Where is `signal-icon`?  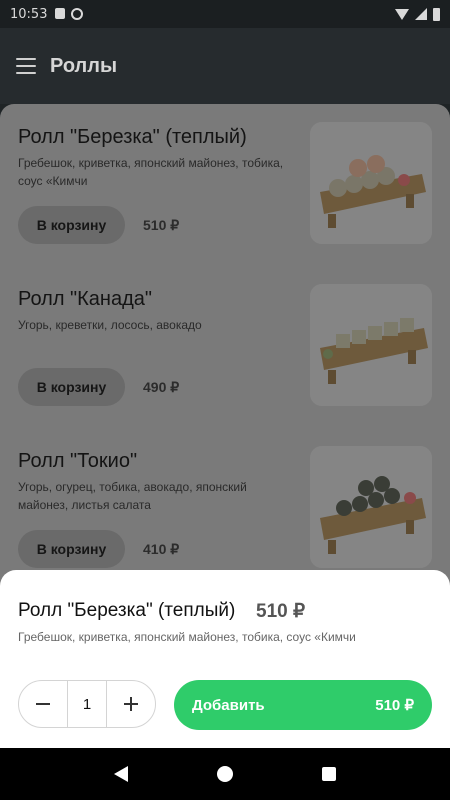
signal-icon is located at coordinates (421, 14).